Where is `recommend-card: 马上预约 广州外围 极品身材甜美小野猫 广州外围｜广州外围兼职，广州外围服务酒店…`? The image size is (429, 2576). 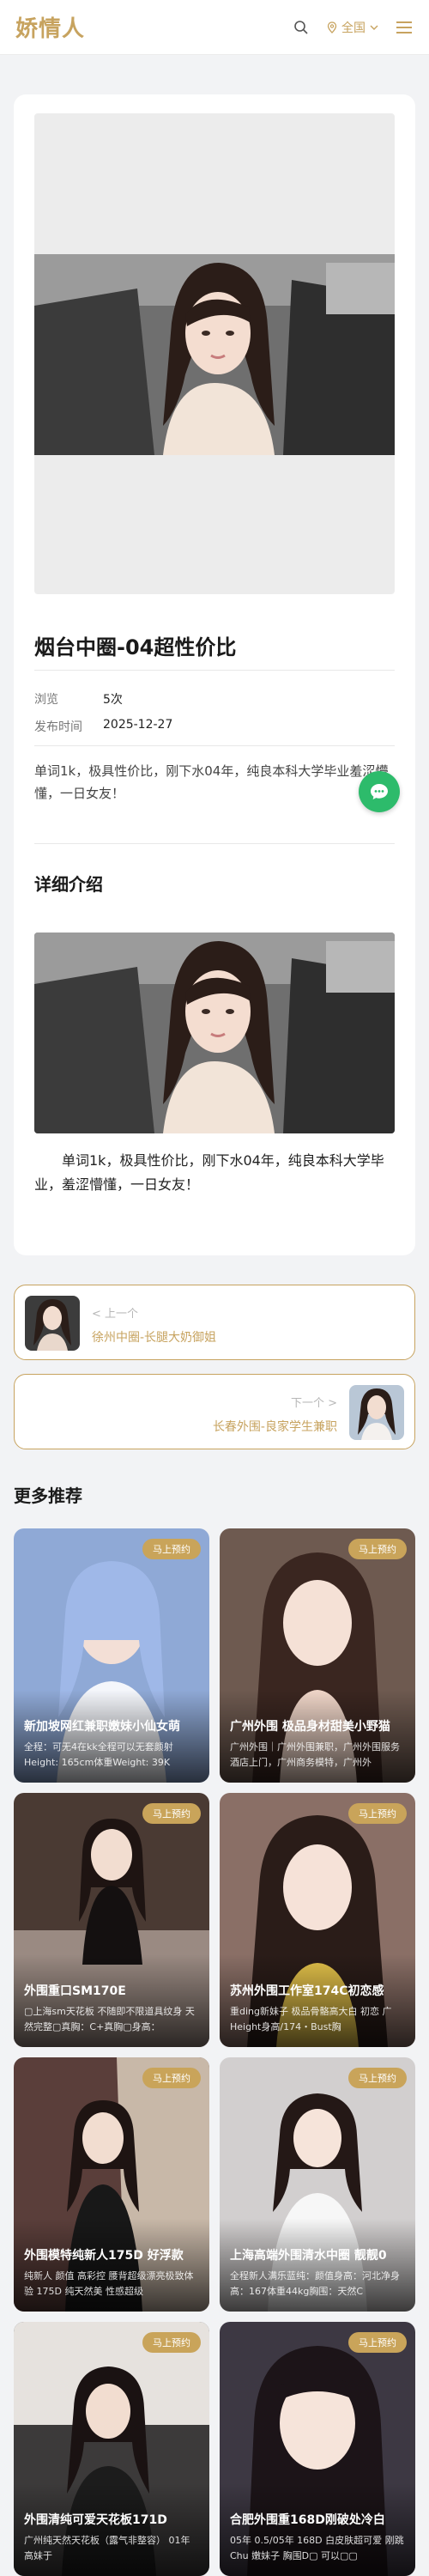 recommend-card: 马上预约 广州外围 极品身材甜美小野猫 广州外围｜广州外围兼职，广州外围服务酒店… is located at coordinates (318, 1656).